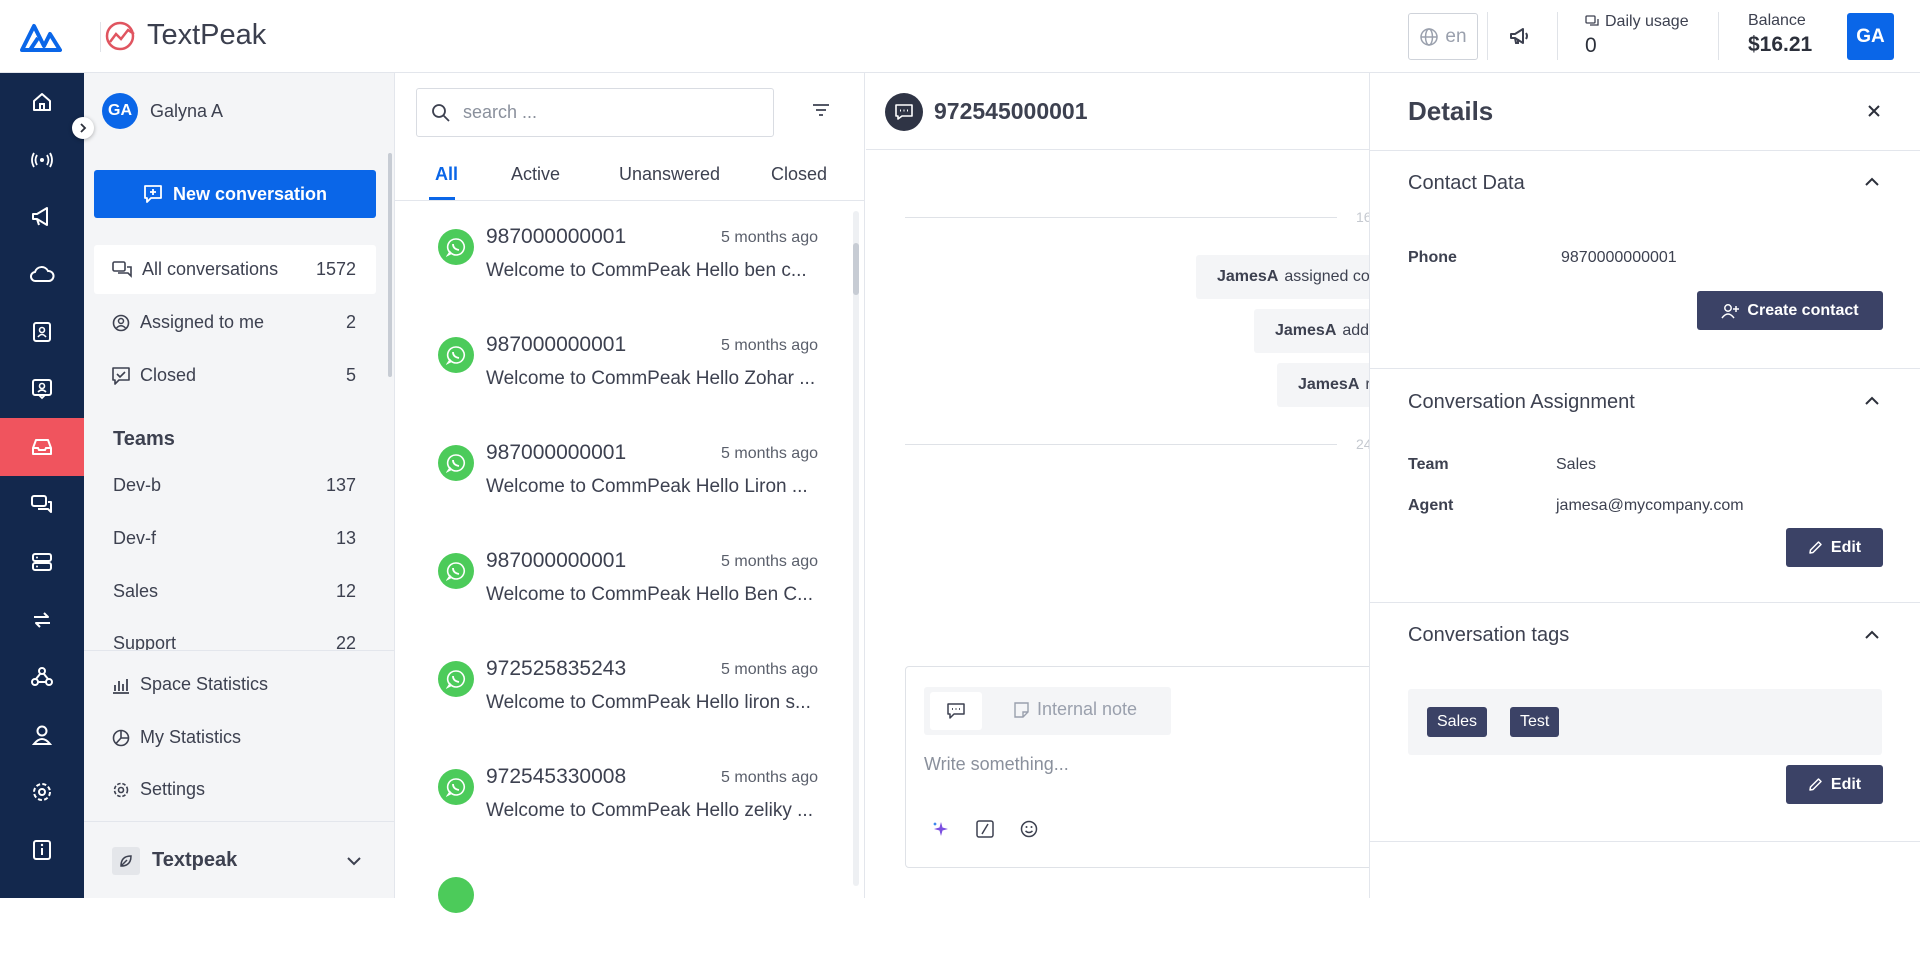 This screenshot has height=957, width=1920. Describe the element at coordinates (121, 789) in the screenshot. I see `gear-icon` at that location.